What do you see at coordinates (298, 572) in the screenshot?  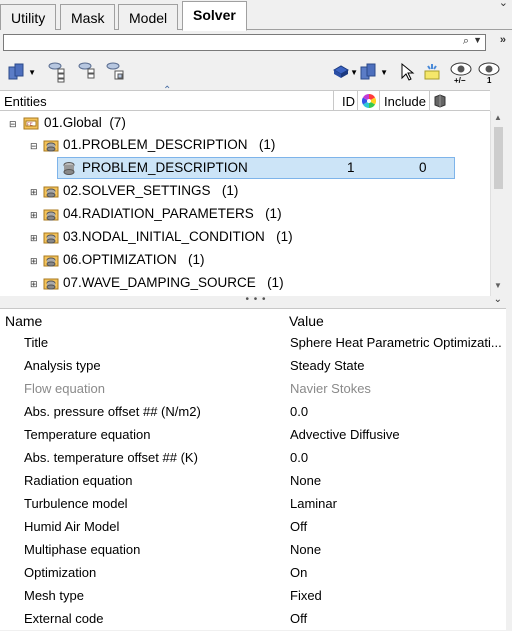 I see `property-value: On` at bounding box center [298, 572].